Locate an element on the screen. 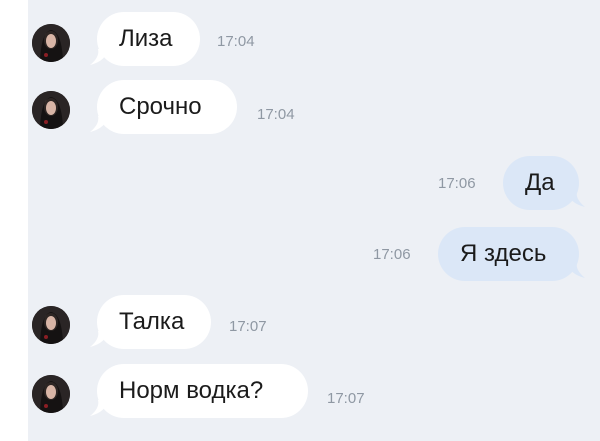  message-bubble: Срочно is located at coordinates (167, 107).